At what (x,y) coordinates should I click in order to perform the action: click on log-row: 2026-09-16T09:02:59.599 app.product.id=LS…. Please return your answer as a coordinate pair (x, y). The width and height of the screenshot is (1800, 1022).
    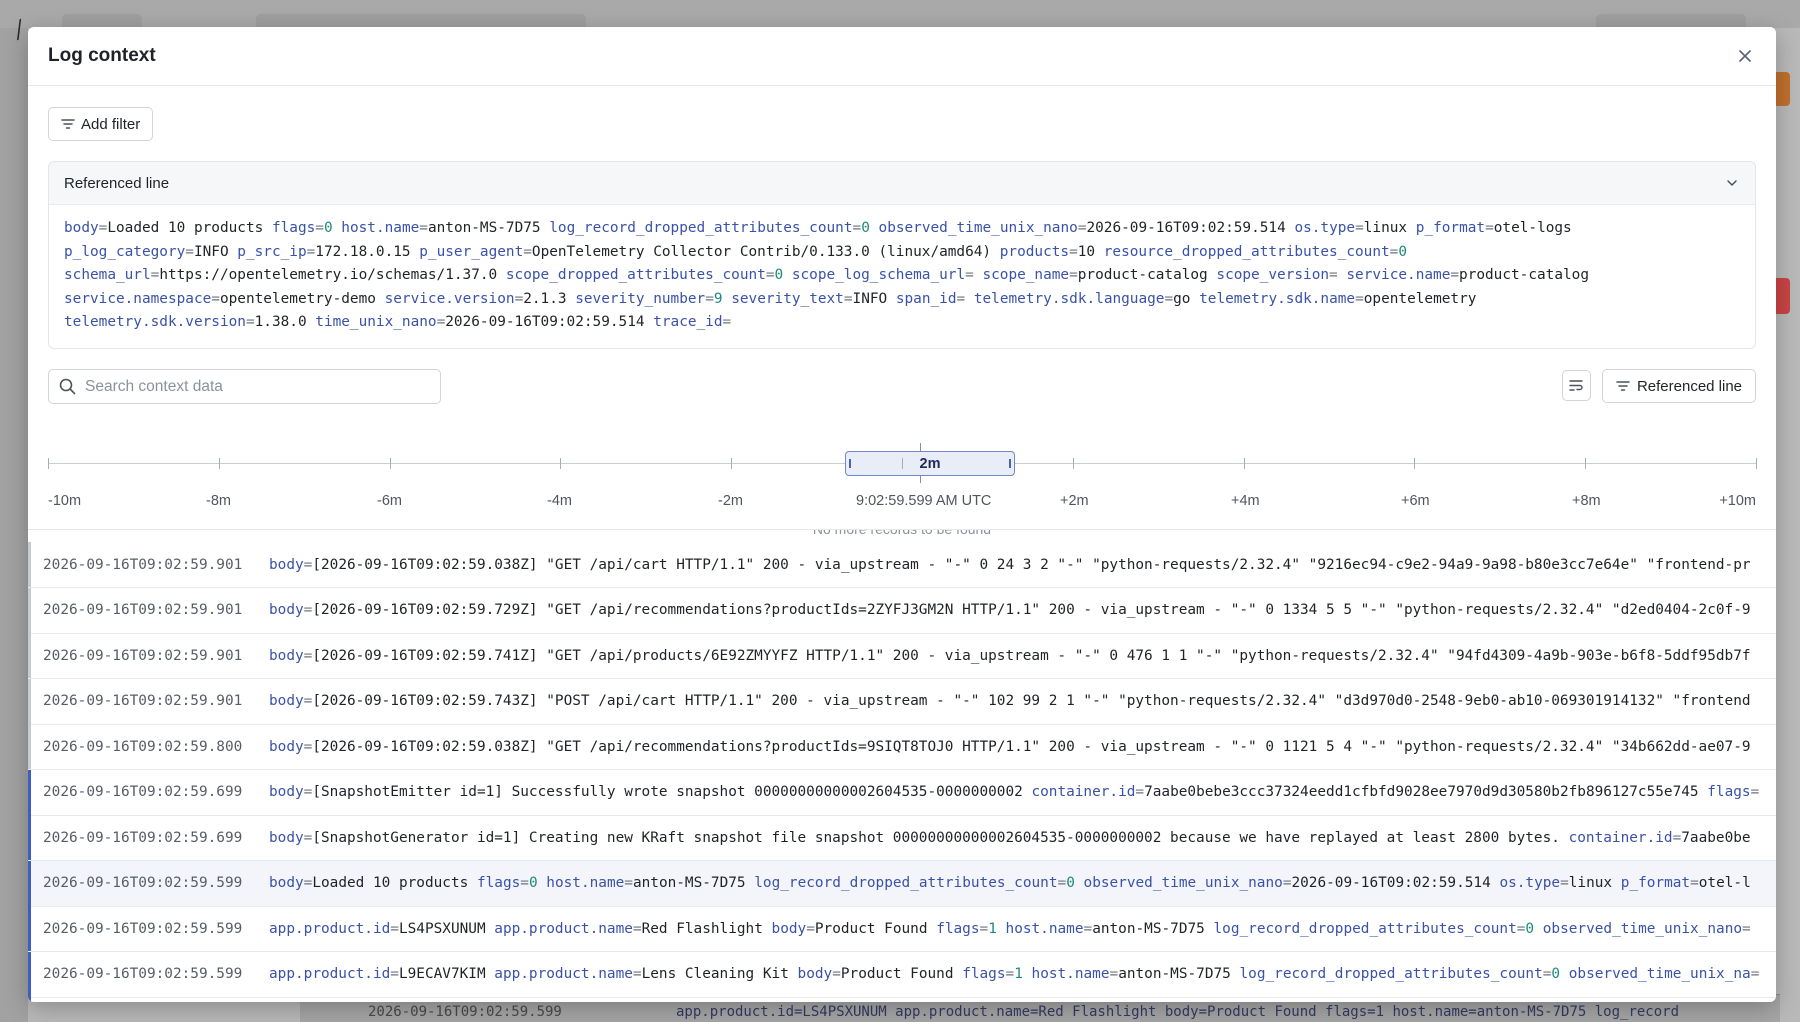
    Looking at the image, I should click on (902, 929).